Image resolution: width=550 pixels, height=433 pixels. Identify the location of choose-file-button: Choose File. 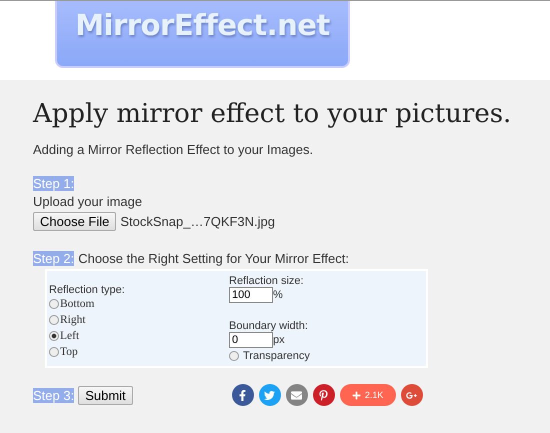
(74, 221).